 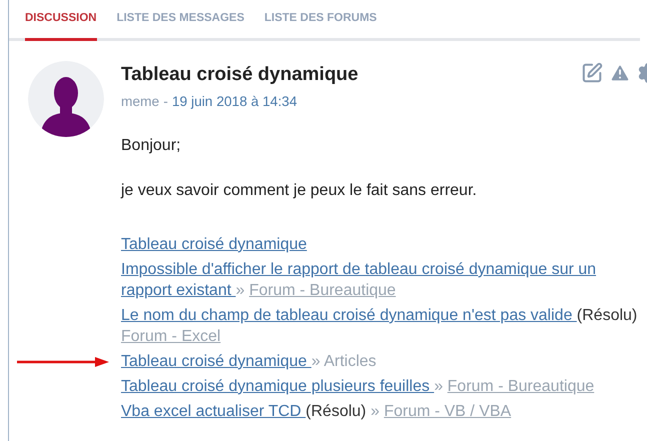 I want to click on avatar-icon, so click(x=66, y=99).